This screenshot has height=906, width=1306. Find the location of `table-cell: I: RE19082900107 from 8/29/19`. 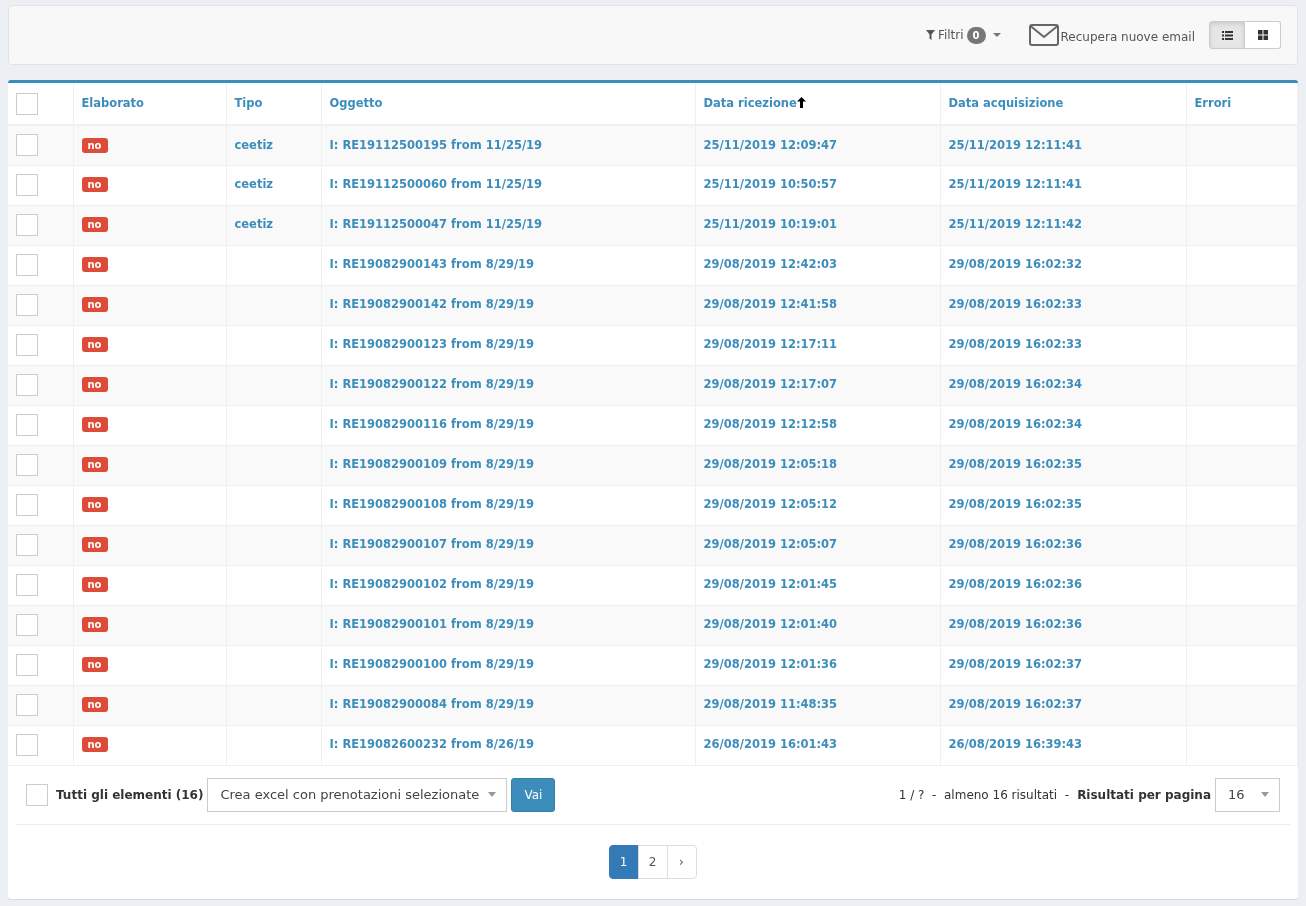

table-cell: I: RE19082900107 from 8/29/19 is located at coordinates (432, 544).